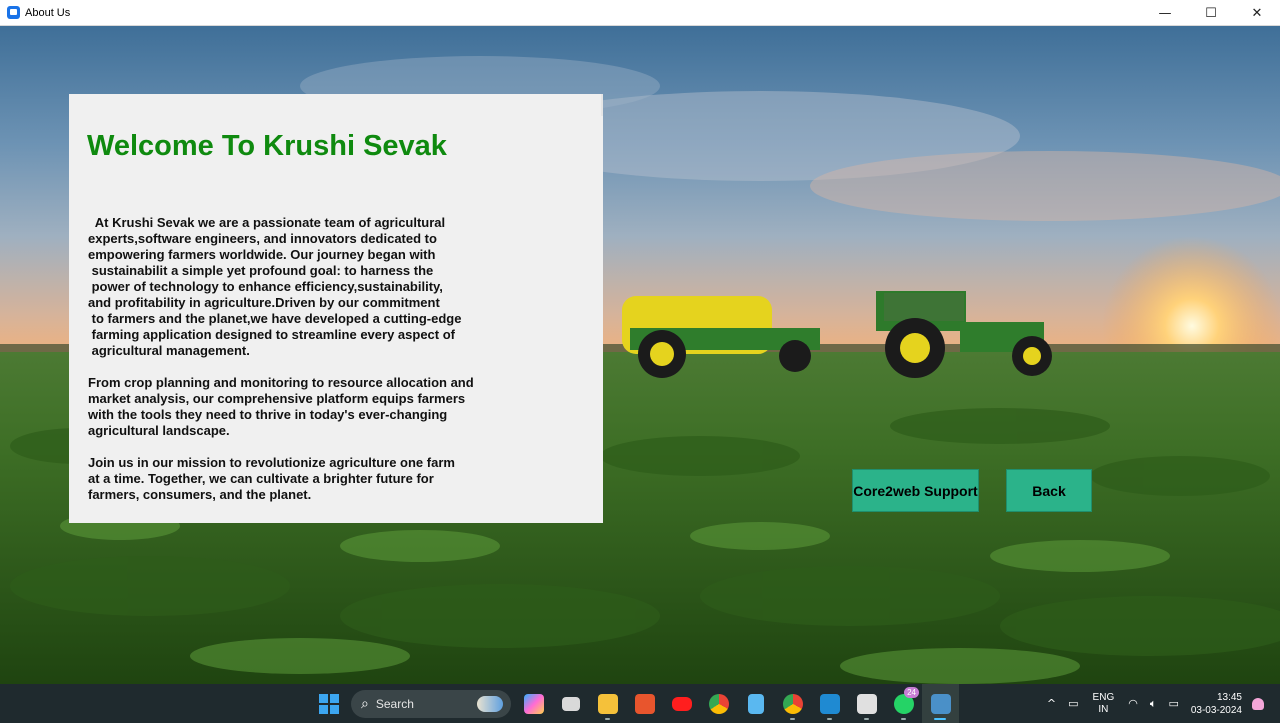 The width and height of the screenshot is (1280, 723). I want to click on window-titlebar: About Us — ☐ ✕, so click(640, 13).